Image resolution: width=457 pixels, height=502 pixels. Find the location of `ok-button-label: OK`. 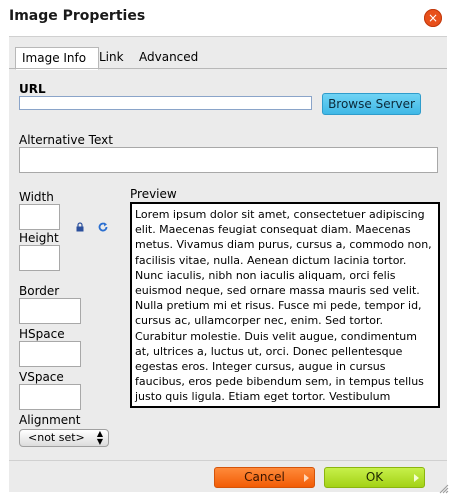

ok-button-label: OK is located at coordinates (374, 477).